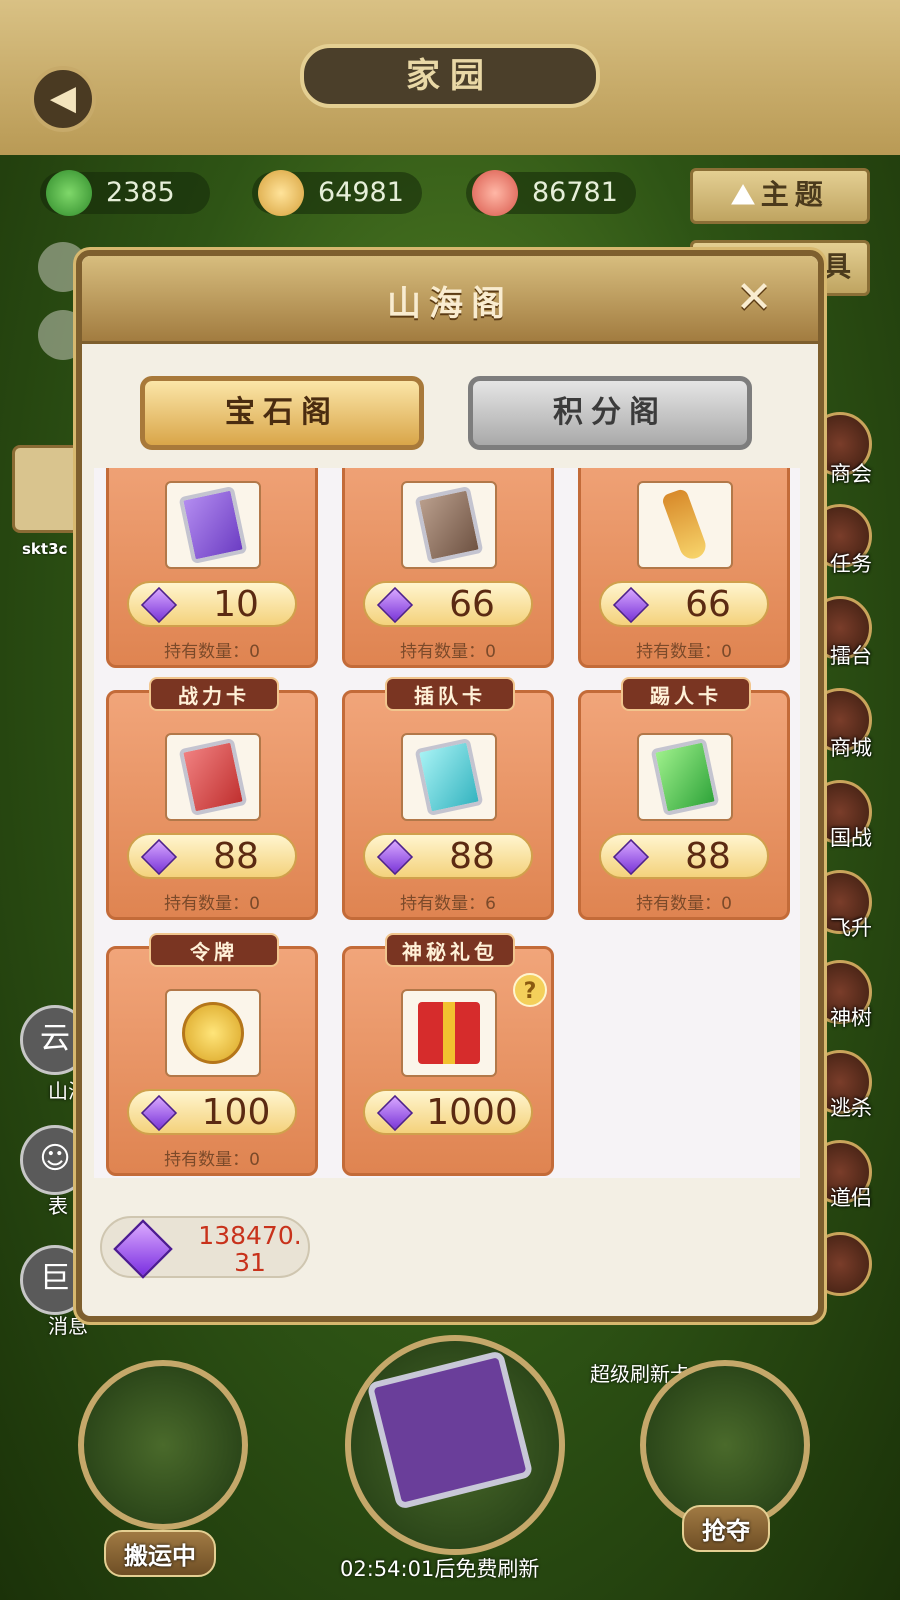 Image resolution: width=900 pixels, height=1600 pixels. I want to click on item-price: 10, so click(236, 604).